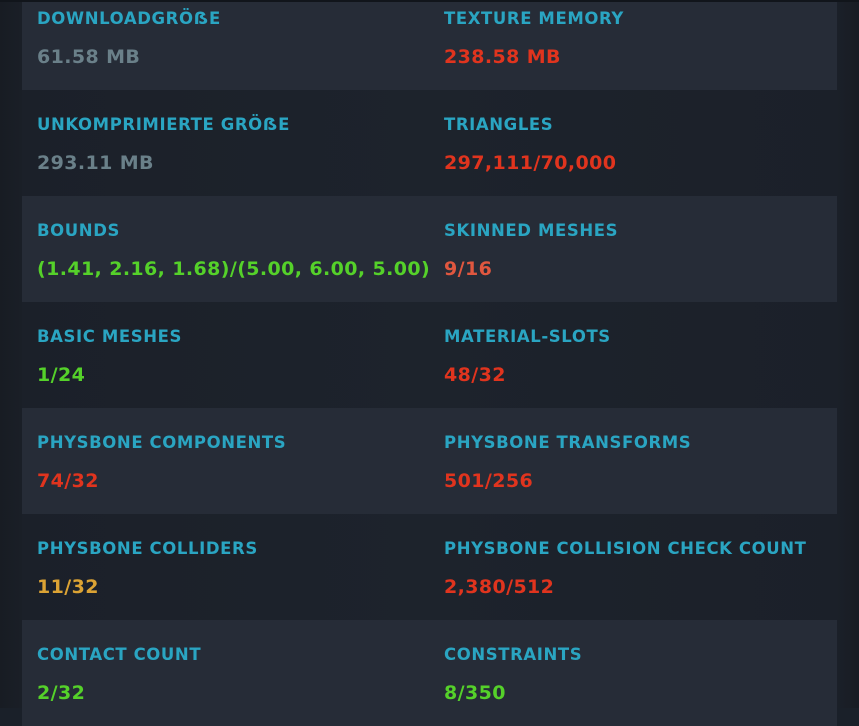 Image resolution: width=859 pixels, height=726 pixels. I want to click on stat-label: SKINNED MESHES, so click(531, 230).